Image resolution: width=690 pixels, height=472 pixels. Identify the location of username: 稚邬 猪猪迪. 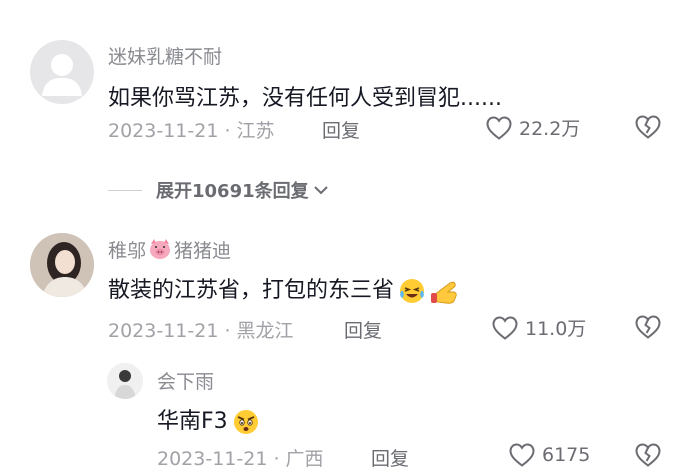
(169, 249).